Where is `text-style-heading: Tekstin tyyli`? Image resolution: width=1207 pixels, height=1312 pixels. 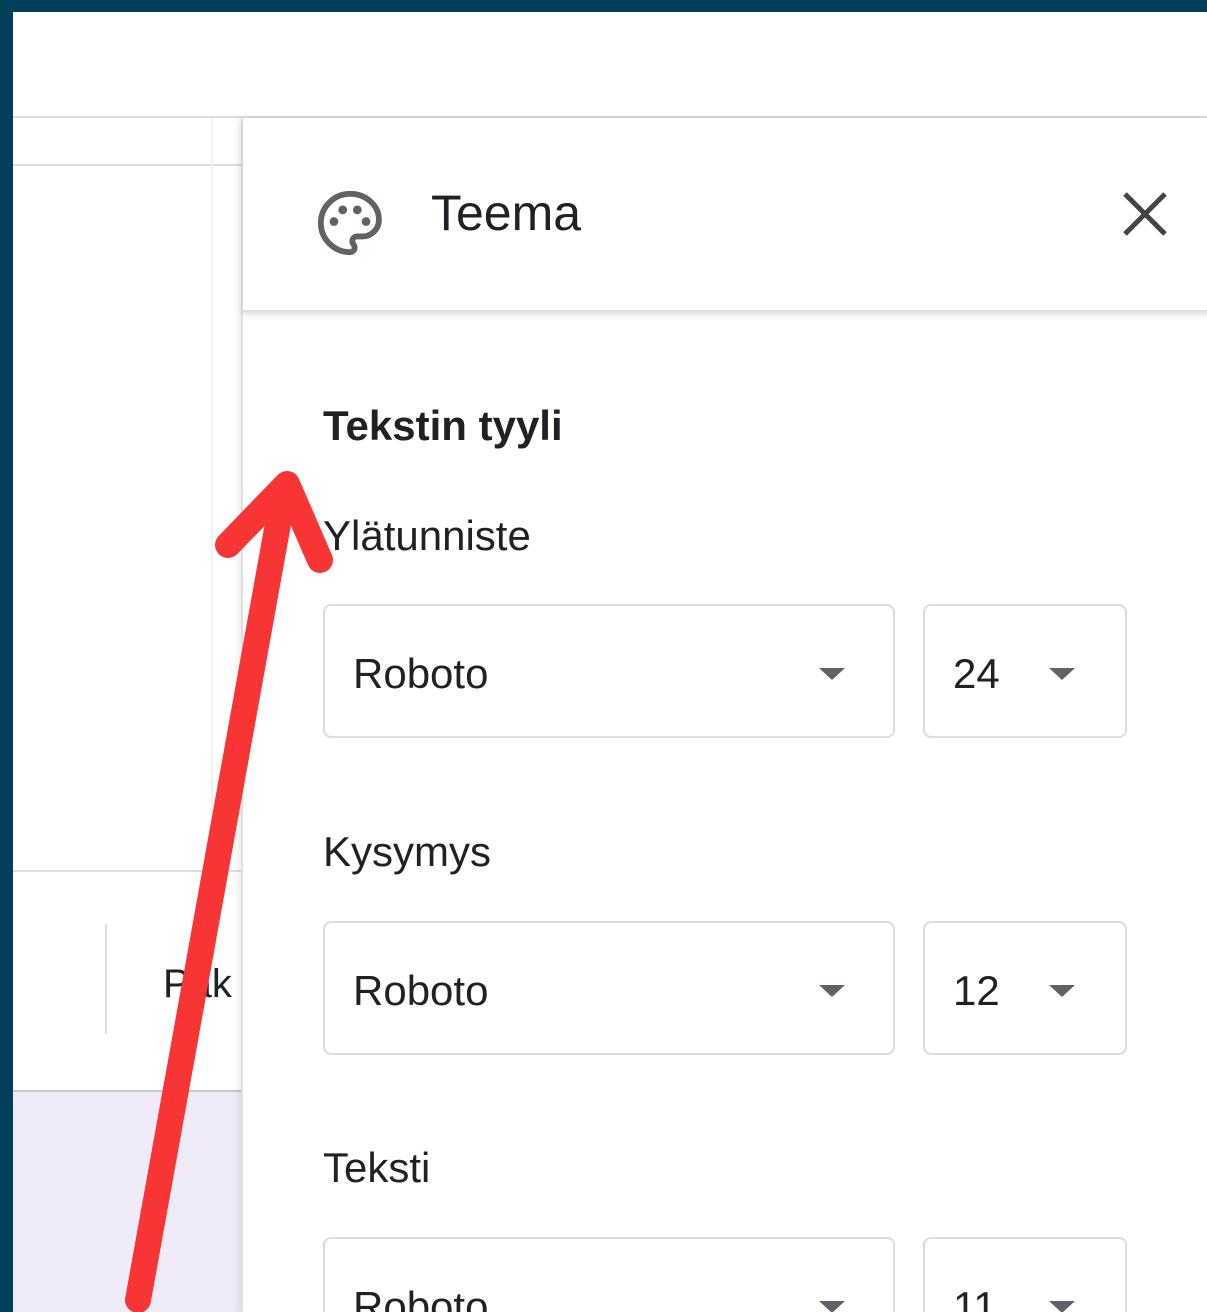 text-style-heading: Tekstin tyyli is located at coordinates (443, 425).